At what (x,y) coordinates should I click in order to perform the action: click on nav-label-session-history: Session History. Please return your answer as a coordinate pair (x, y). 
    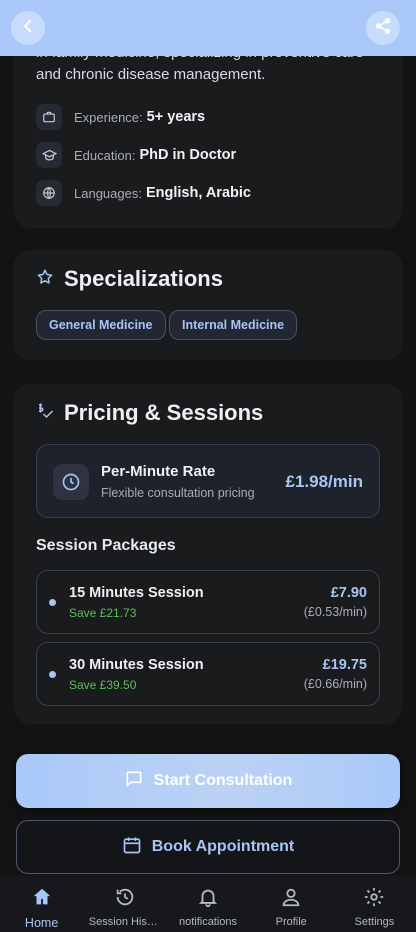
    Looking at the image, I should click on (124, 922).